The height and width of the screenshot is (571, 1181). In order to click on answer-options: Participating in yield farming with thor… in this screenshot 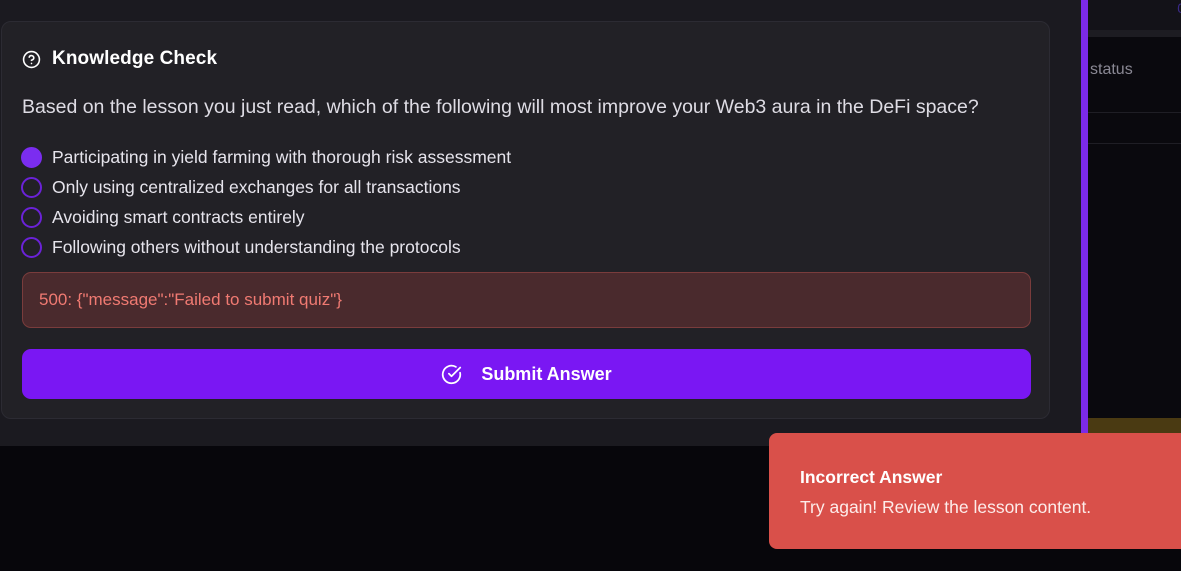, I will do `click(266, 202)`.